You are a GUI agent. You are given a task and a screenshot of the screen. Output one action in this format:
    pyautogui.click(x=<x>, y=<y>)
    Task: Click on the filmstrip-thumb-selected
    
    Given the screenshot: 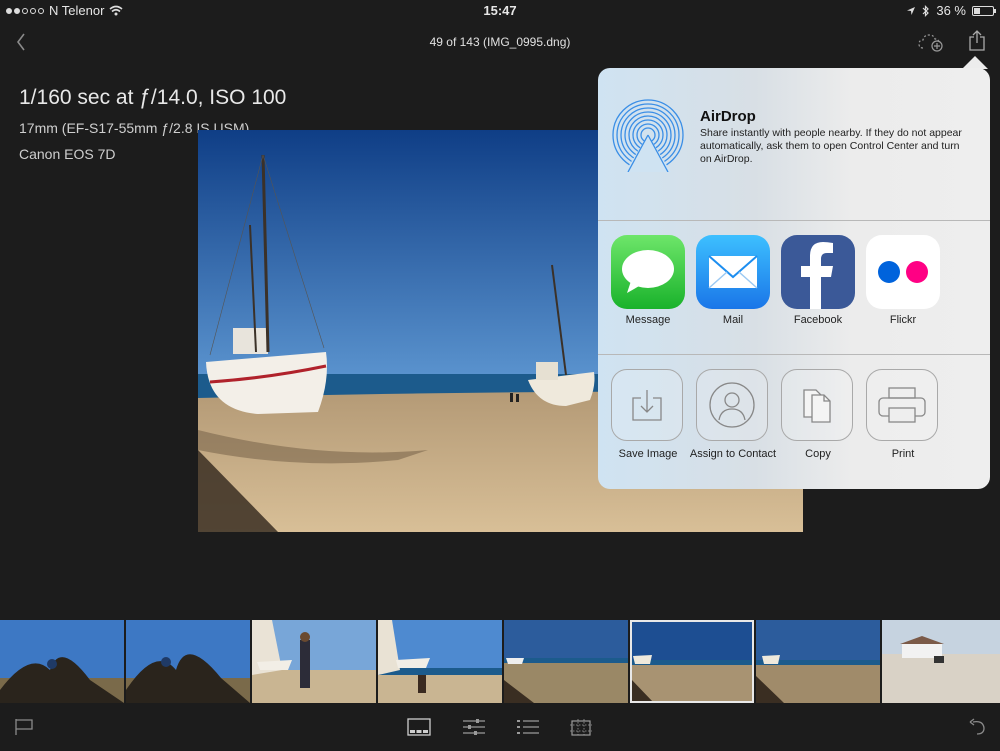 What is the action you would take?
    pyautogui.click(x=692, y=661)
    